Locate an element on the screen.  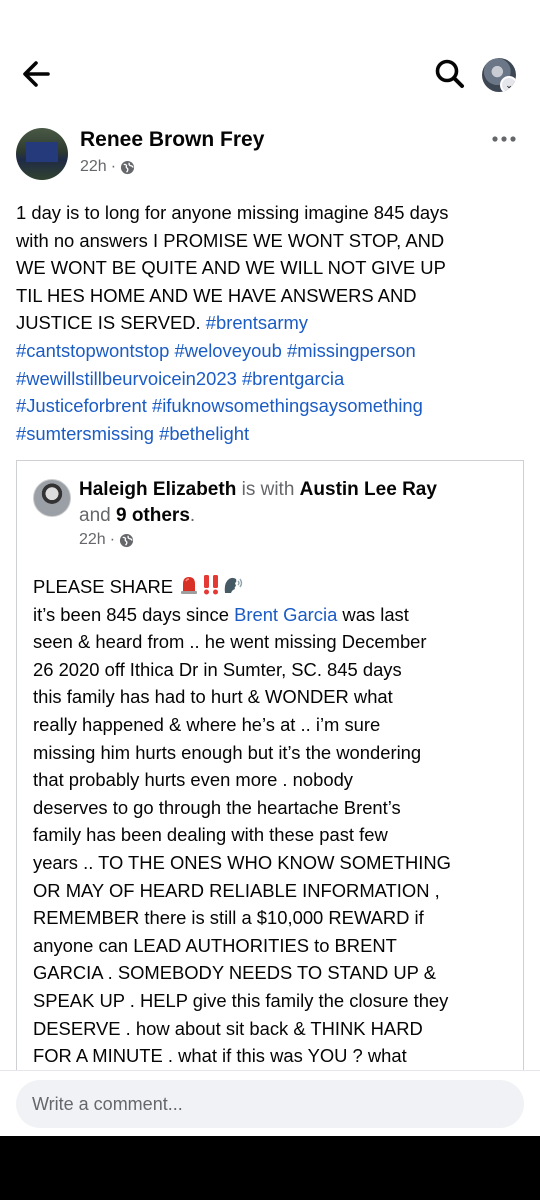
hashtag-link: #cantstopwontstop is located at coordinates (92, 350).